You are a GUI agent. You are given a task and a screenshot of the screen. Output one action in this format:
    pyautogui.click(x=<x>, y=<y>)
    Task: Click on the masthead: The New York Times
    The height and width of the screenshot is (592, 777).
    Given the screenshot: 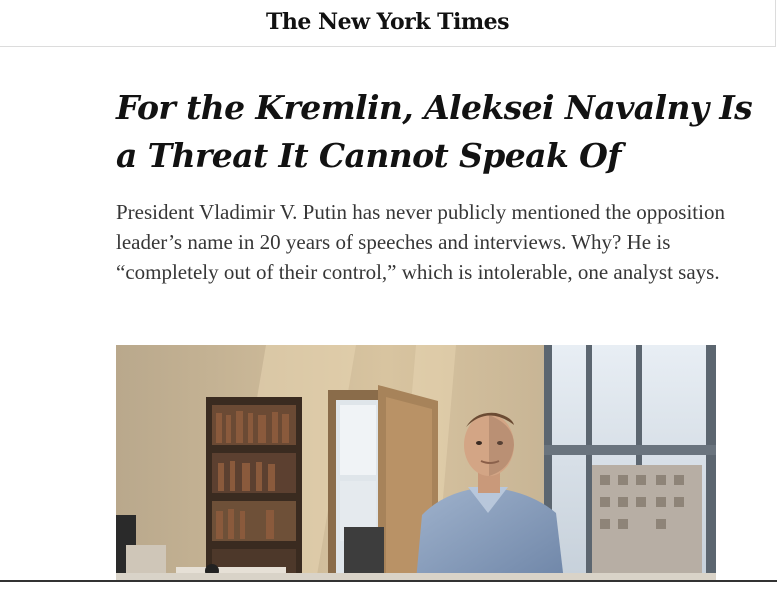 What is the action you would take?
    pyautogui.click(x=388, y=23)
    